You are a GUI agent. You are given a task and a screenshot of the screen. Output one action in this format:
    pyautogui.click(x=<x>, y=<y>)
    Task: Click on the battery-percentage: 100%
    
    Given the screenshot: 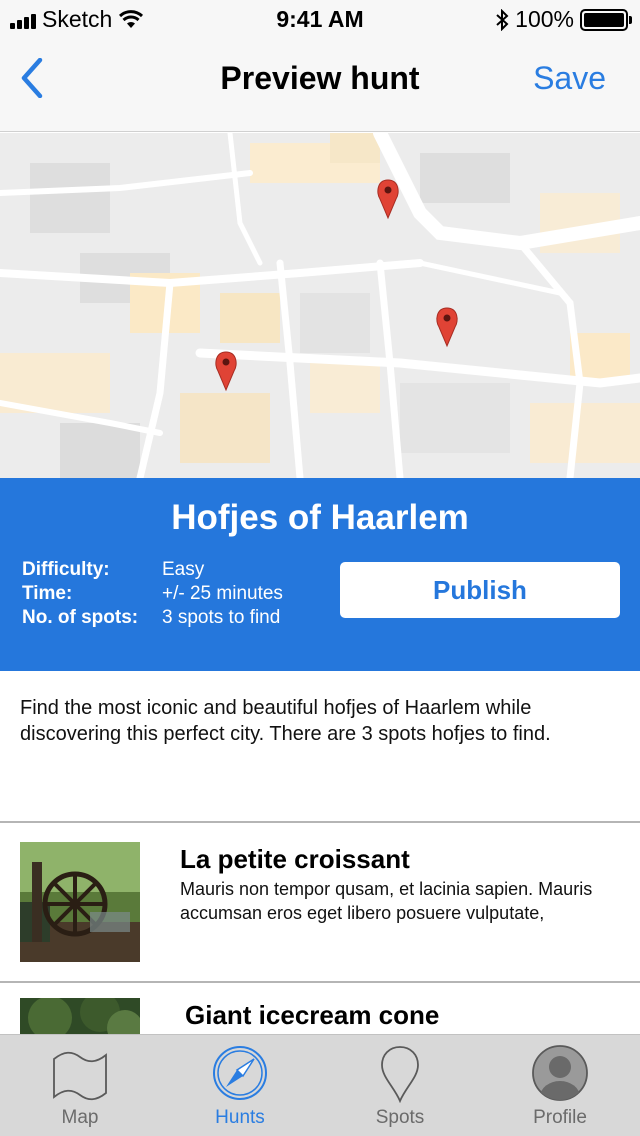 What is the action you would take?
    pyautogui.click(x=544, y=19)
    